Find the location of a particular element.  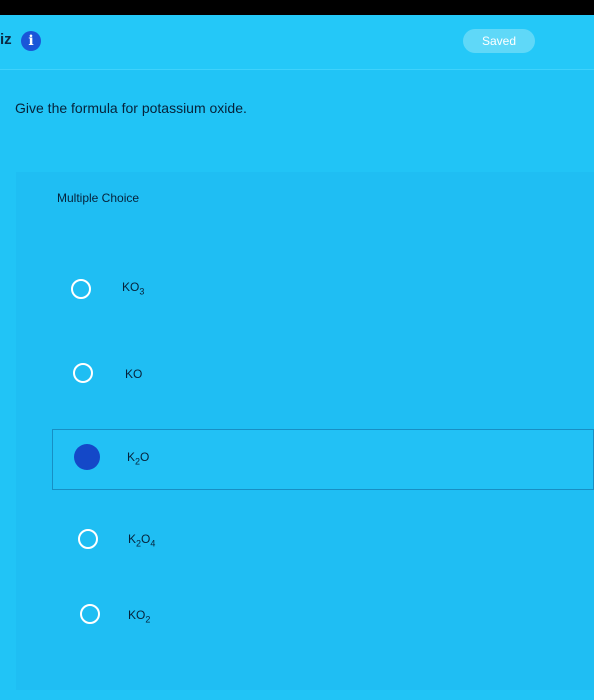

question-type-label: Multiple Choice is located at coordinates (98, 198).